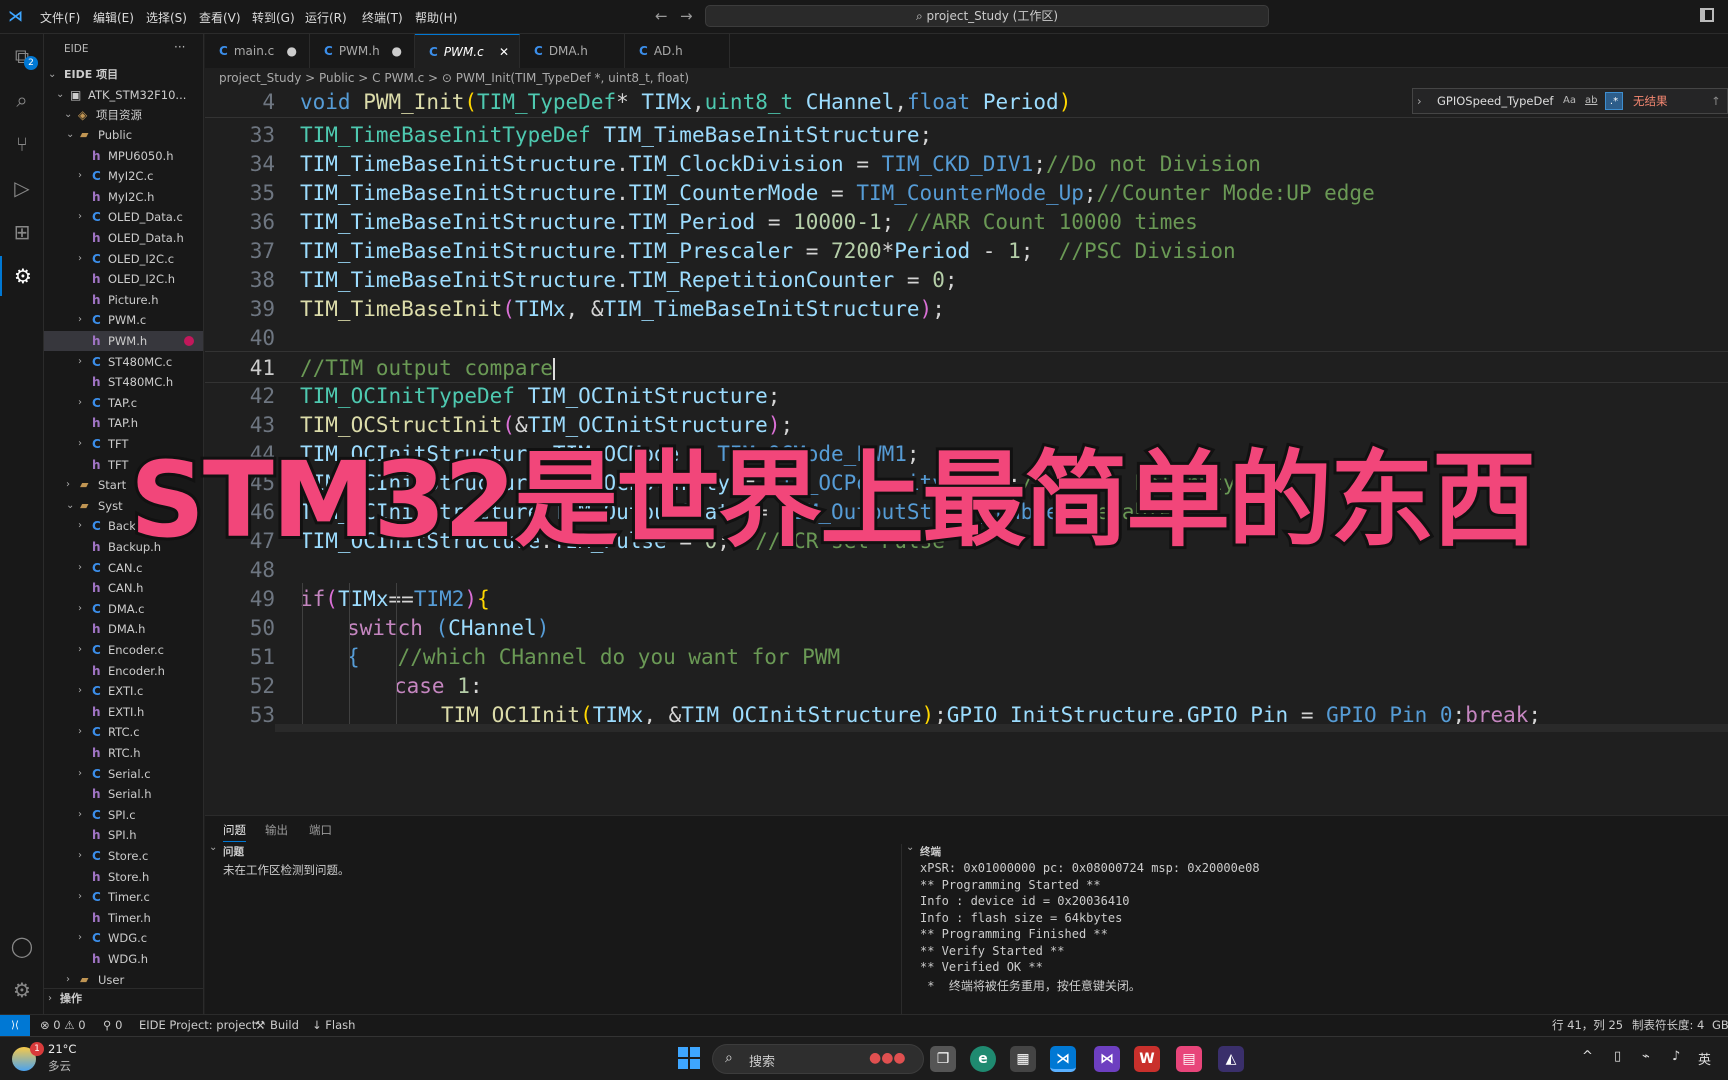 The width and height of the screenshot is (1728, 1080). Describe the element at coordinates (123, 938) in the screenshot. I see `file-item: › C WDG.c` at that location.